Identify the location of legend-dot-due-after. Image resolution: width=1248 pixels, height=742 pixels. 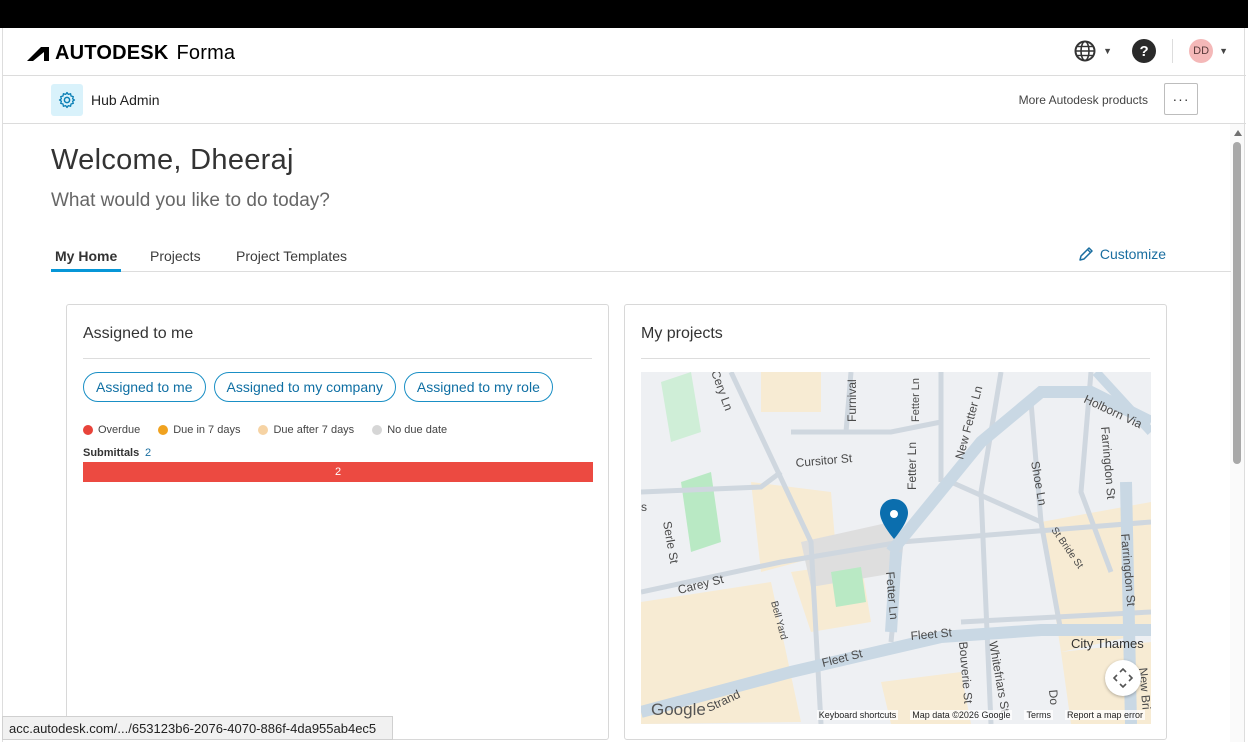
(263, 430).